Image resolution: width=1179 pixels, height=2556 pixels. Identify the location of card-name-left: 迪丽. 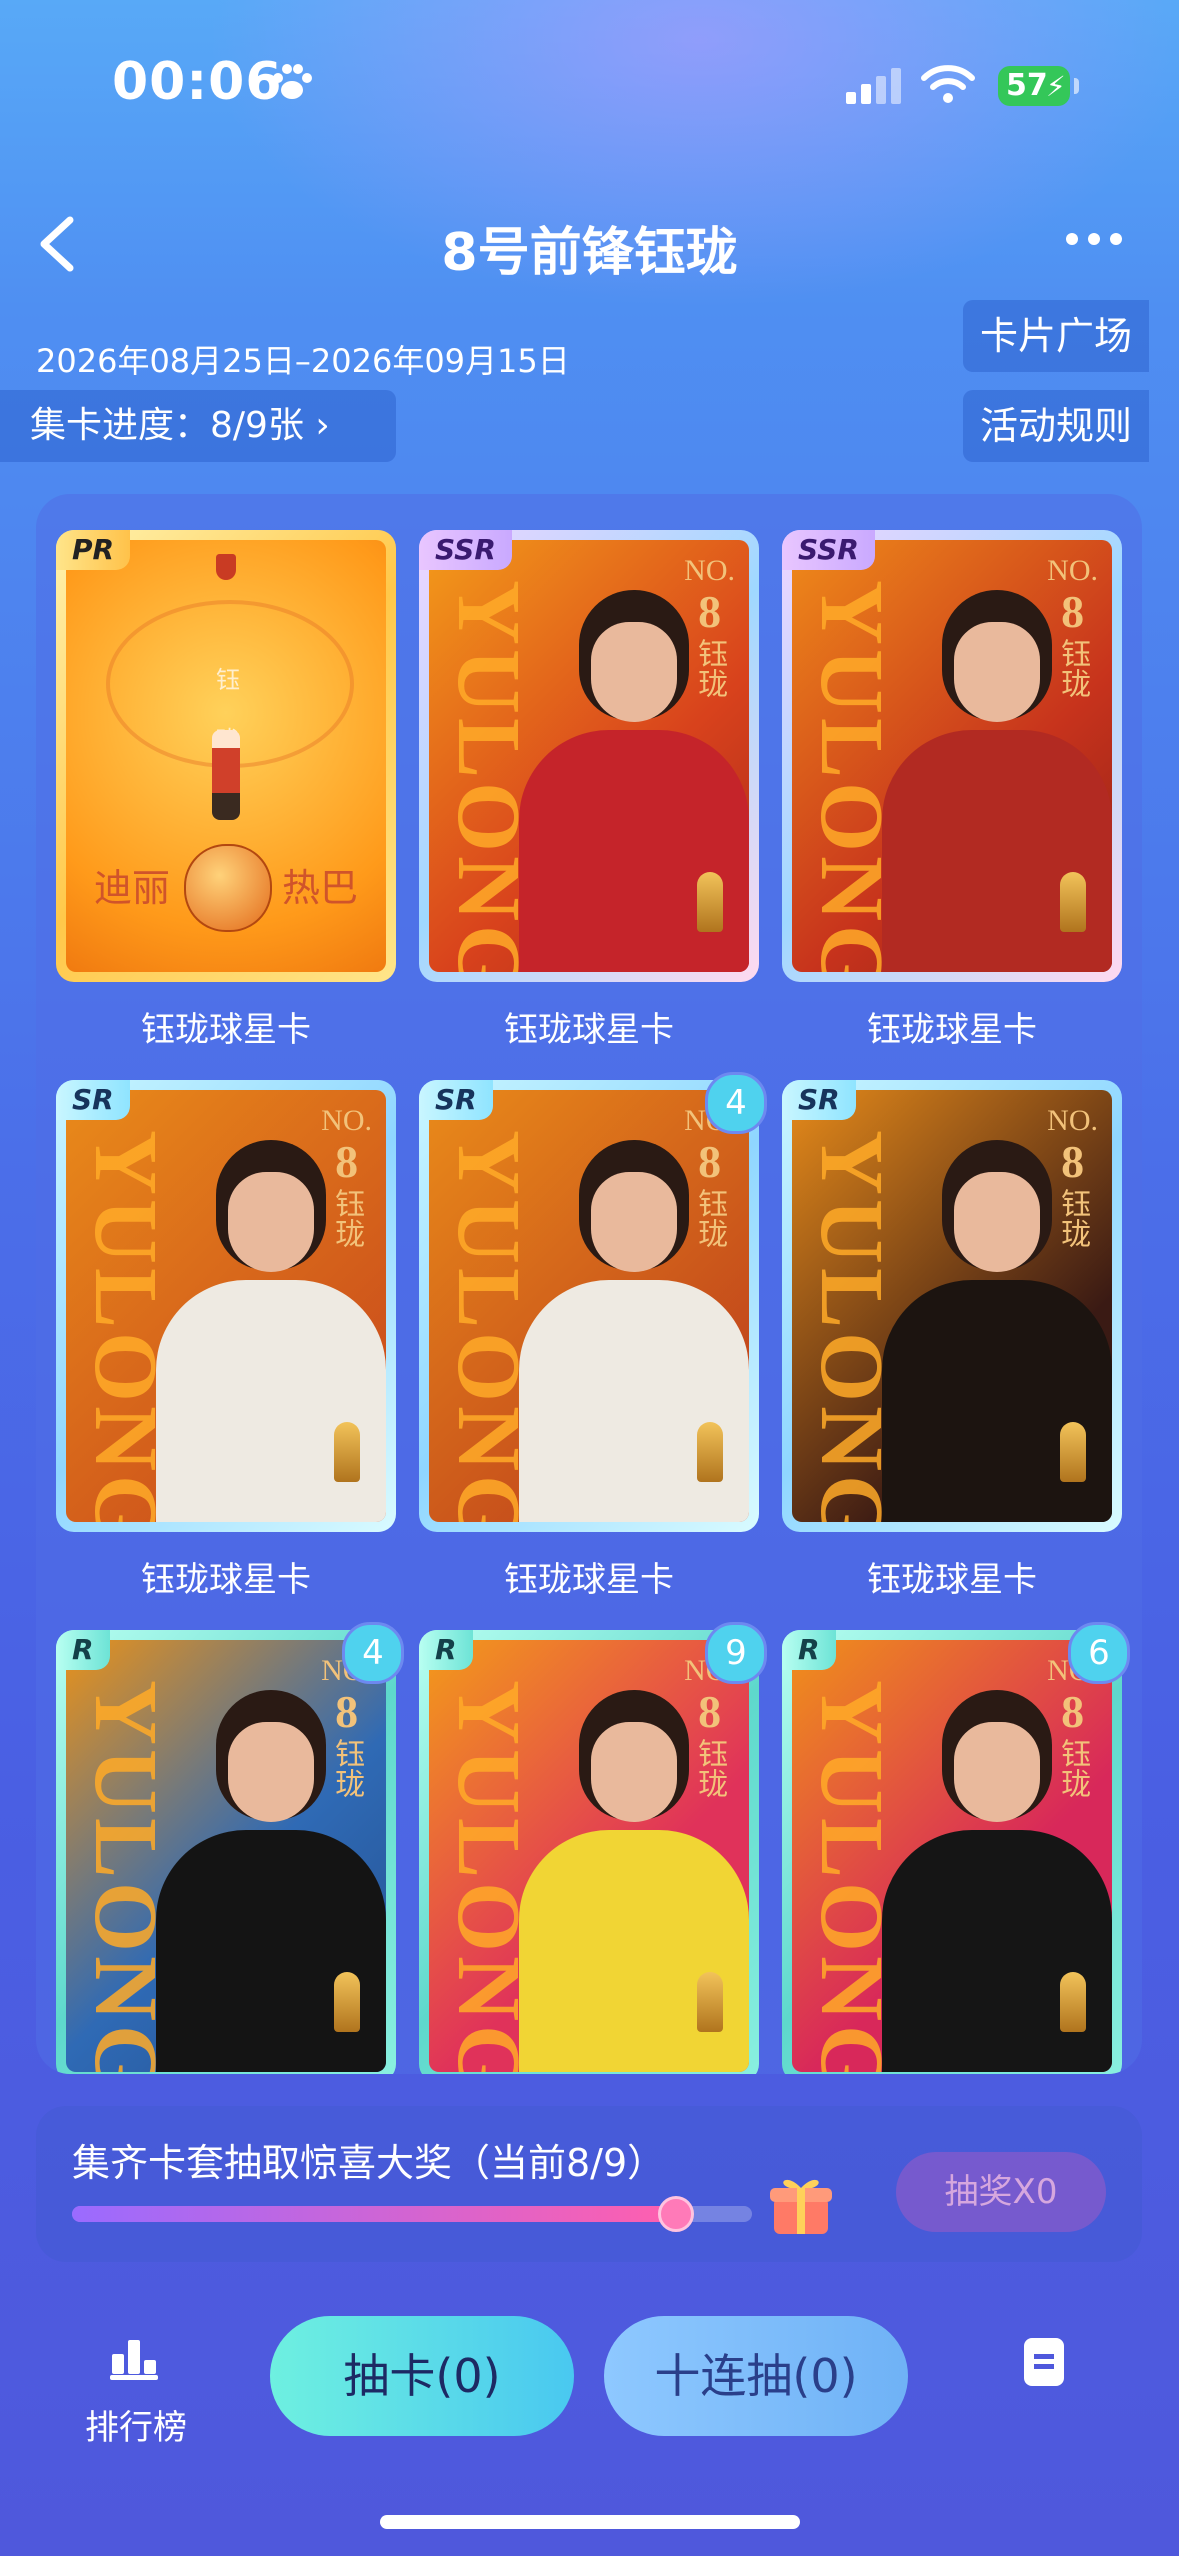
(132, 888).